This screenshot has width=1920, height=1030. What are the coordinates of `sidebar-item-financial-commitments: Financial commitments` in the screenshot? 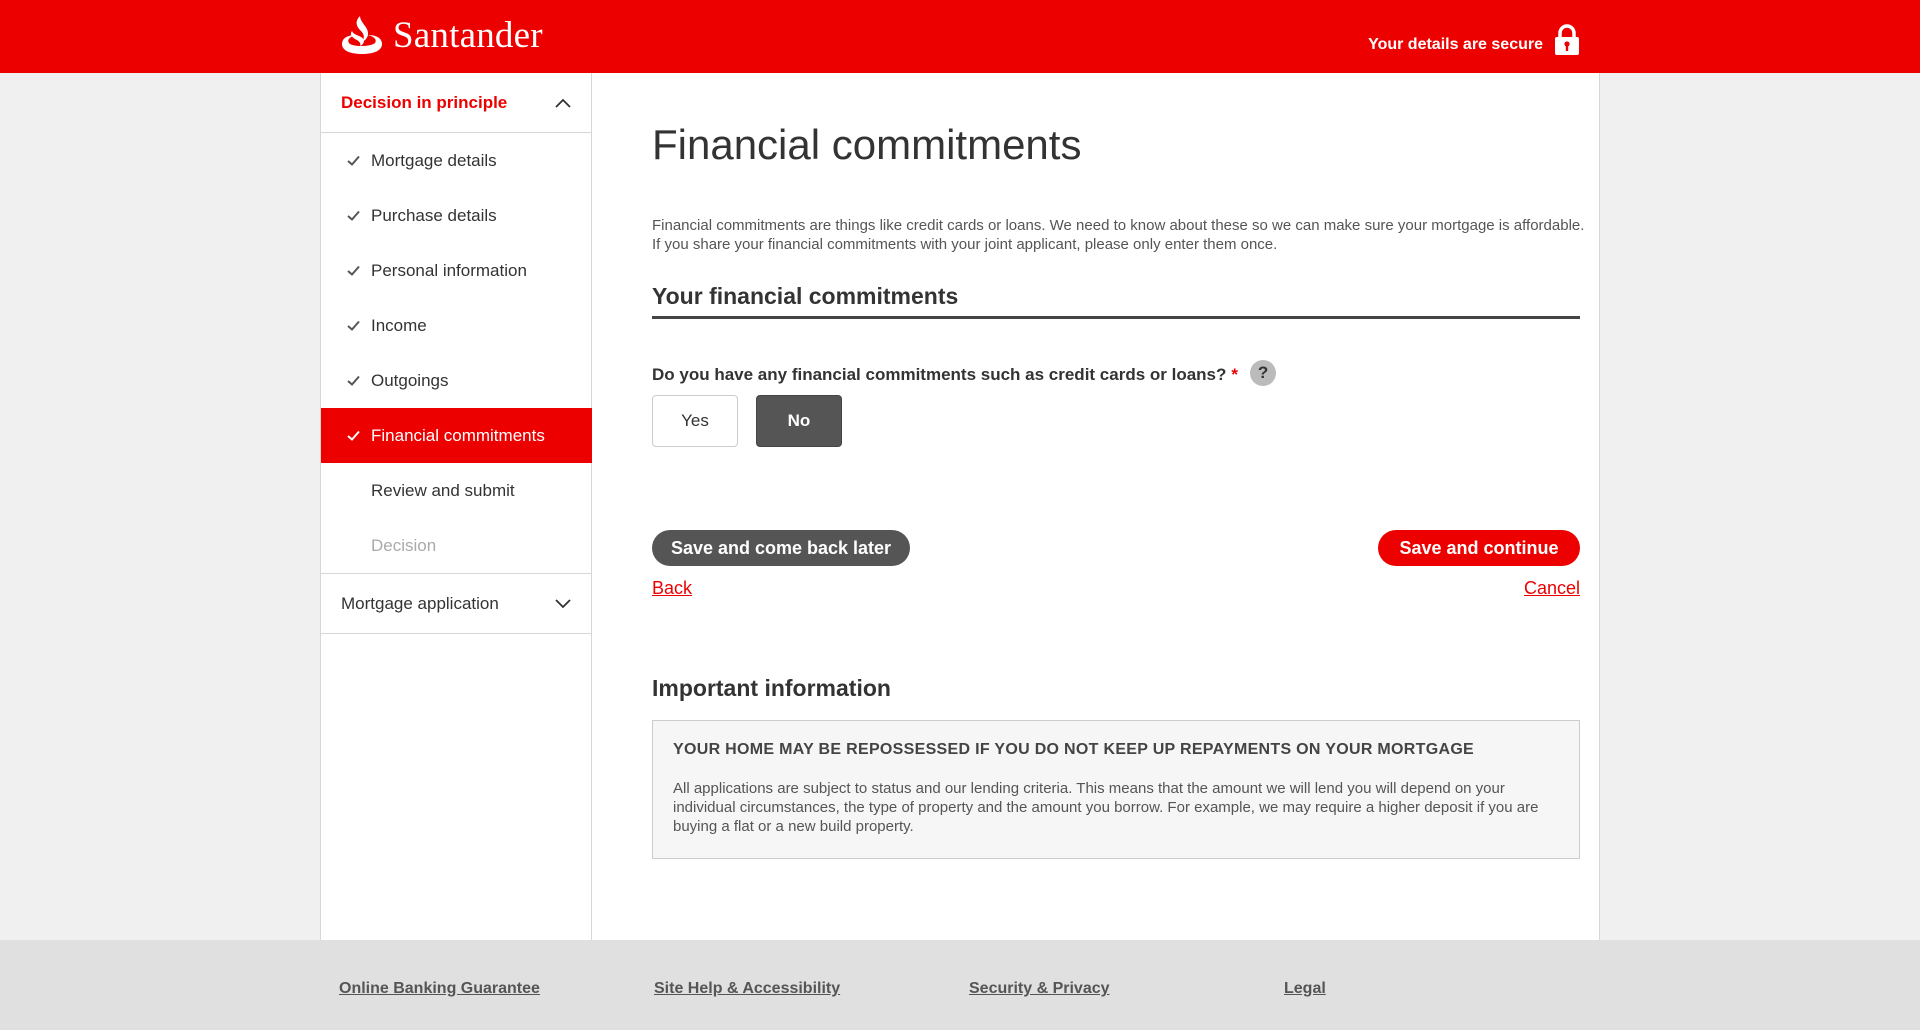 It's located at (463, 435).